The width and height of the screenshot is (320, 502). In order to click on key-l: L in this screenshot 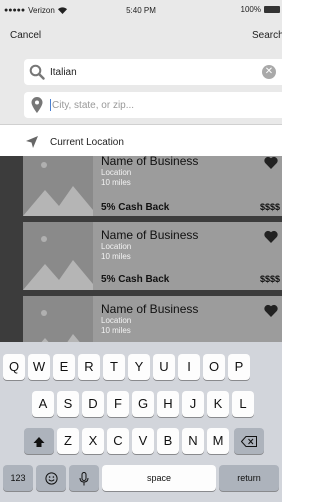, I will do `click(243, 404)`.